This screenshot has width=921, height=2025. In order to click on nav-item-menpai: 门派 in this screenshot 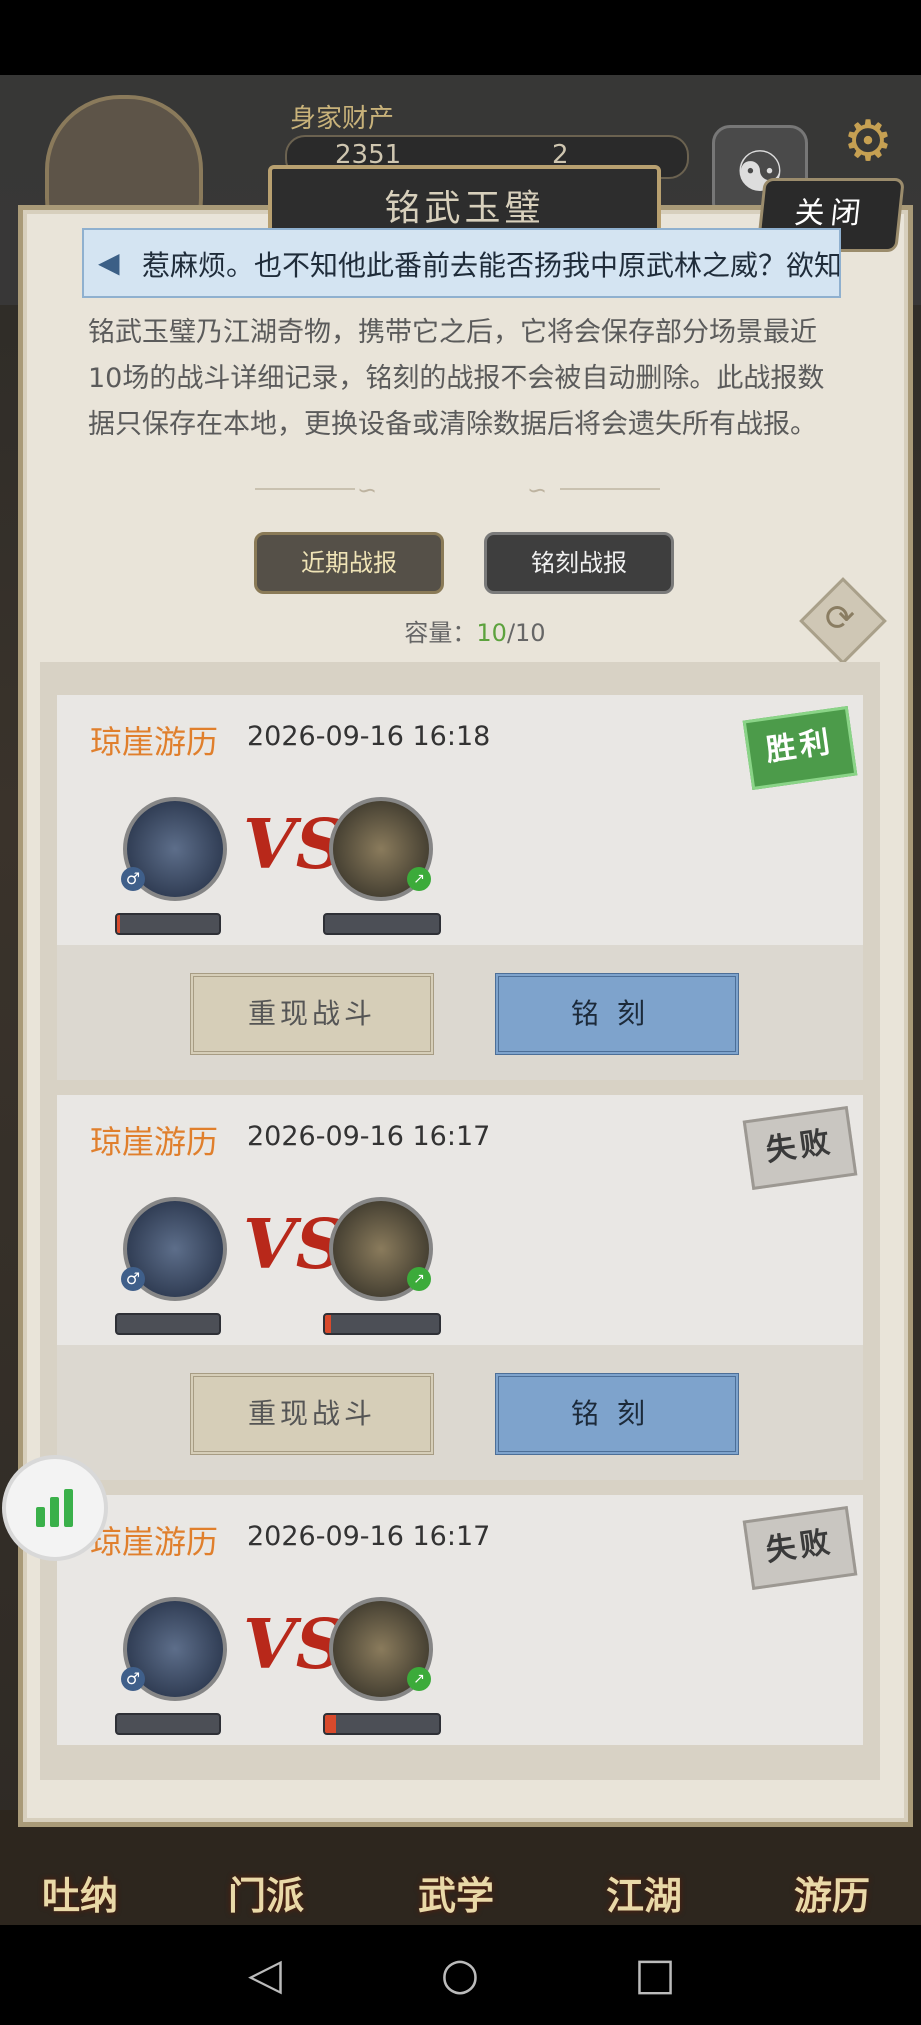, I will do `click(266, 1892)`.